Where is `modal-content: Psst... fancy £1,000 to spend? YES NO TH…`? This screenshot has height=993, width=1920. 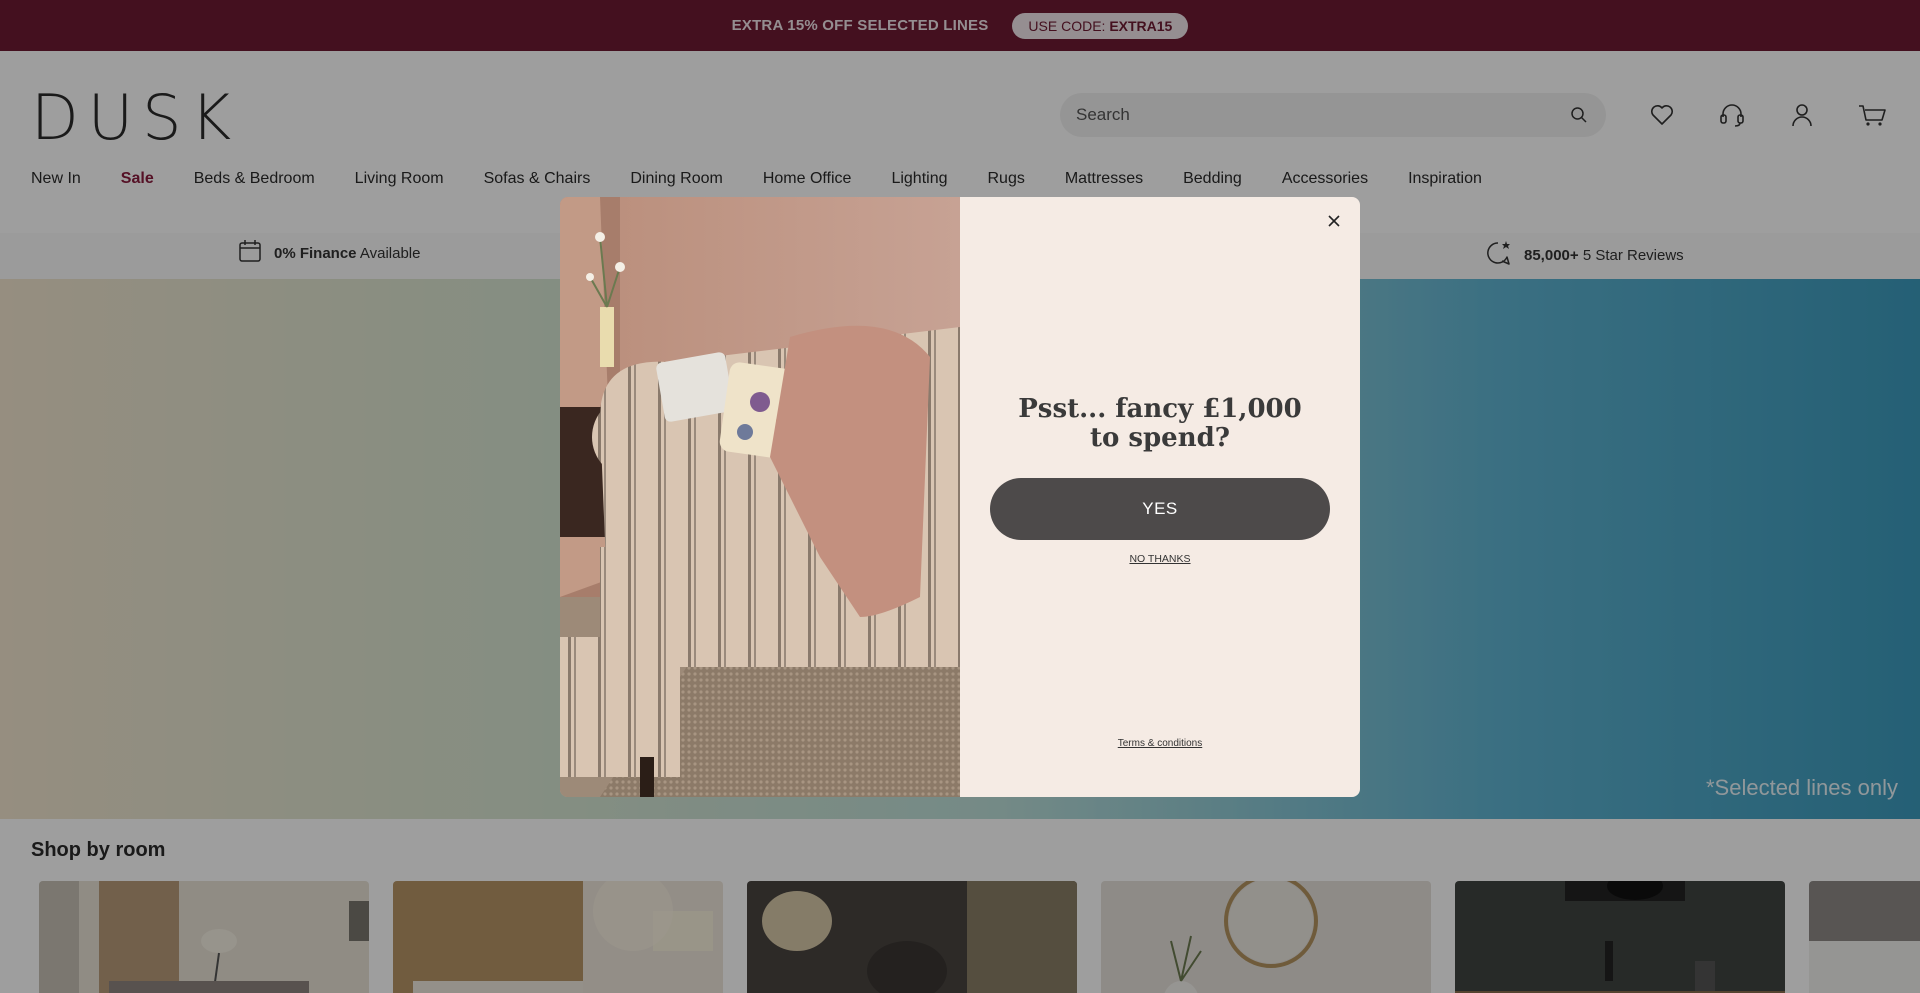
modal-content: Psst... fancy £1,000 to spend? YES NO TH… is located at coordinates (1160, 497).